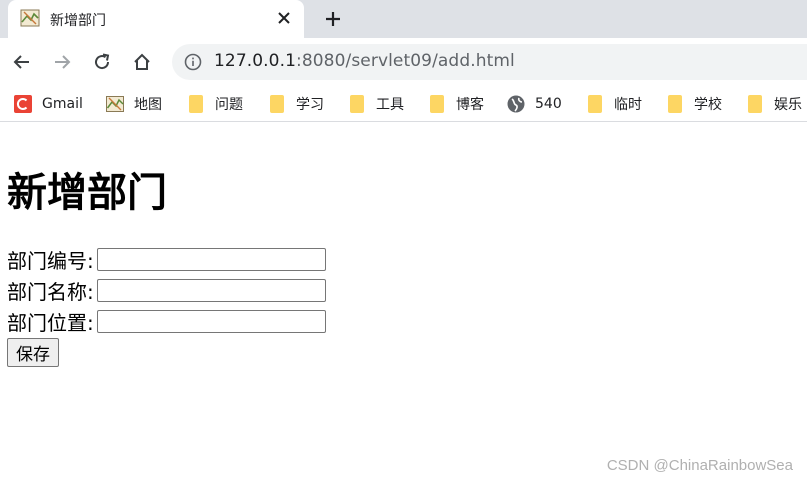 This screenshot has height=484, width=807. What do you see at coordinates (774, 104) in the screenshot?
I see `bookmark-folder-yule: 娱乐` at bounding box center [774, 104].